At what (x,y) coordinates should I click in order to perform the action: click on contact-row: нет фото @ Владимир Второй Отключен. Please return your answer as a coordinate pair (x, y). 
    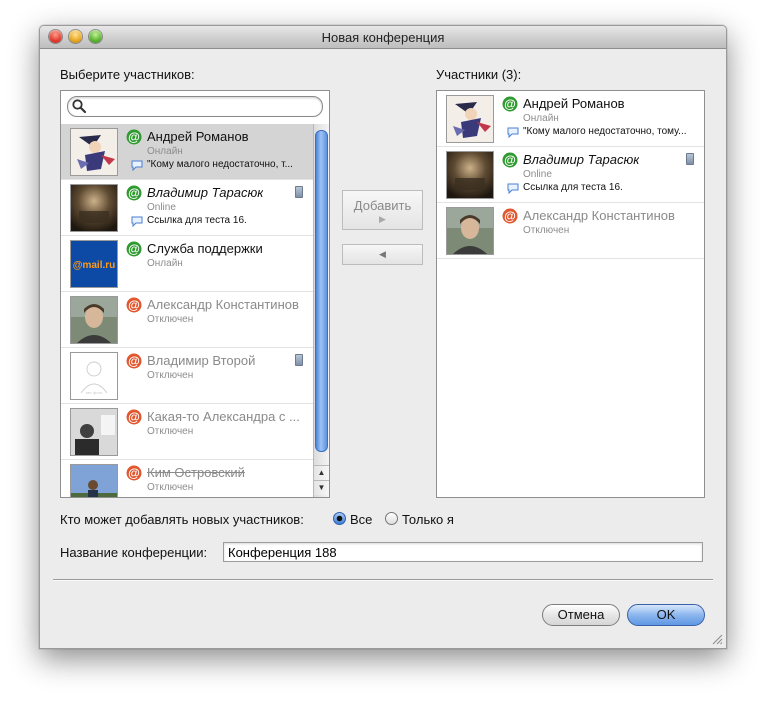
    Looking at the image, I should click on (187, 376).